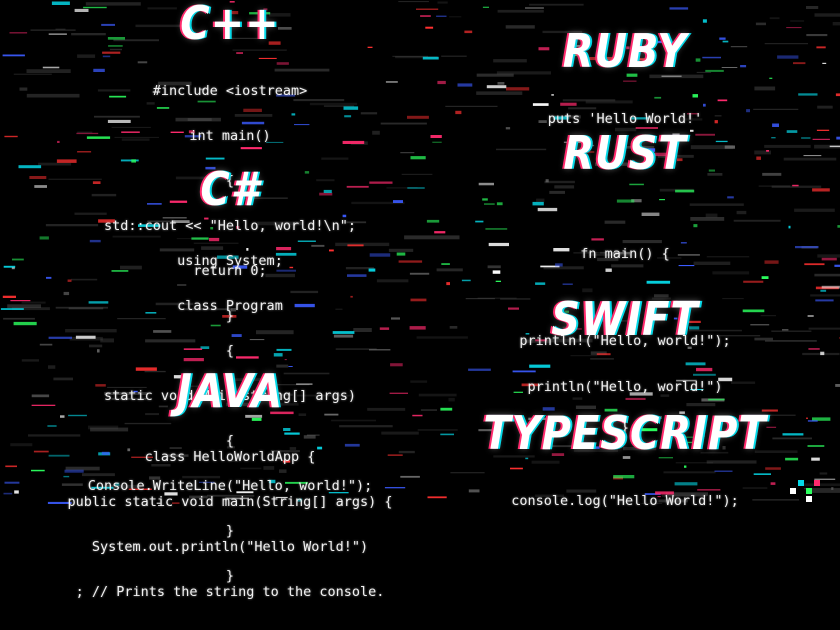 The image size is (840, 630). What do you see at coordinates (625, 362) in the screenshot?
I see `swift-section: SWIFT println("Hello, world!")` at bounding box center [625, 362].